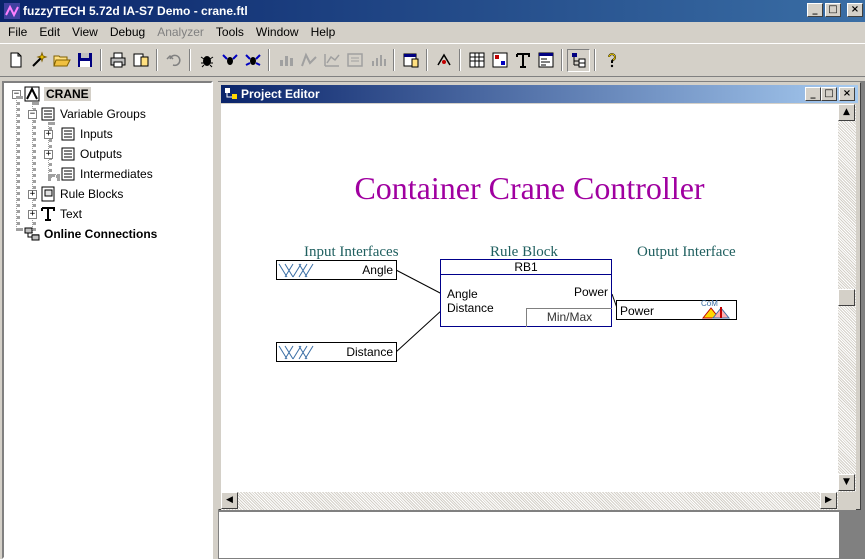 Image resolution: width=865 pixels, height=559 pixels. I want to click on rule-block-input-angle: Angle, so click(462, 294).